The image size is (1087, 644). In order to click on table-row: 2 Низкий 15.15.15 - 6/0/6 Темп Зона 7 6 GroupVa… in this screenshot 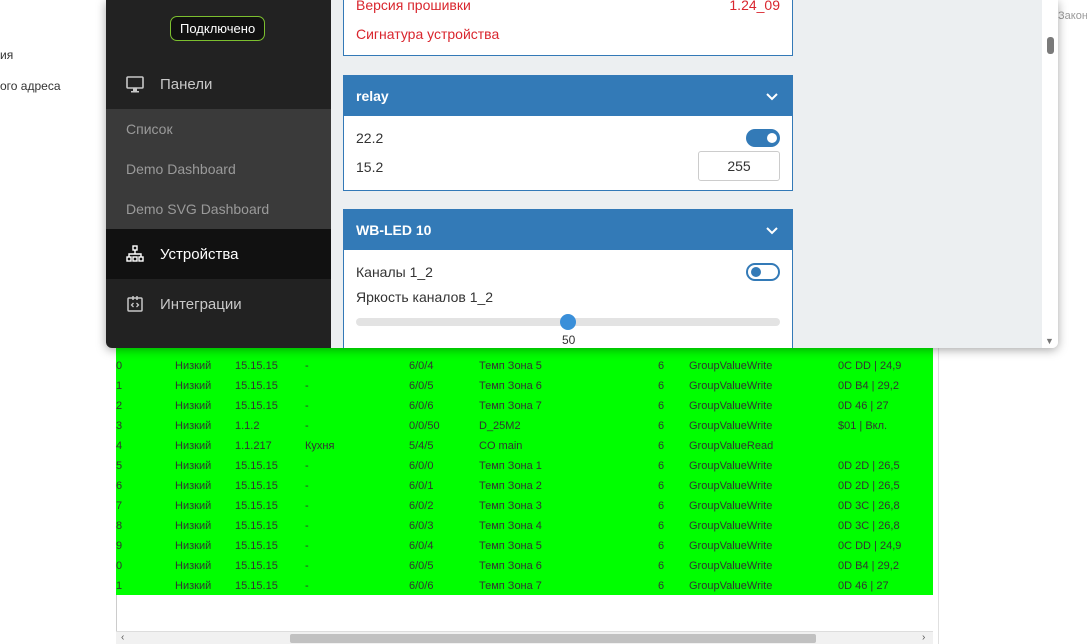, I will do `click(524, 406)`.